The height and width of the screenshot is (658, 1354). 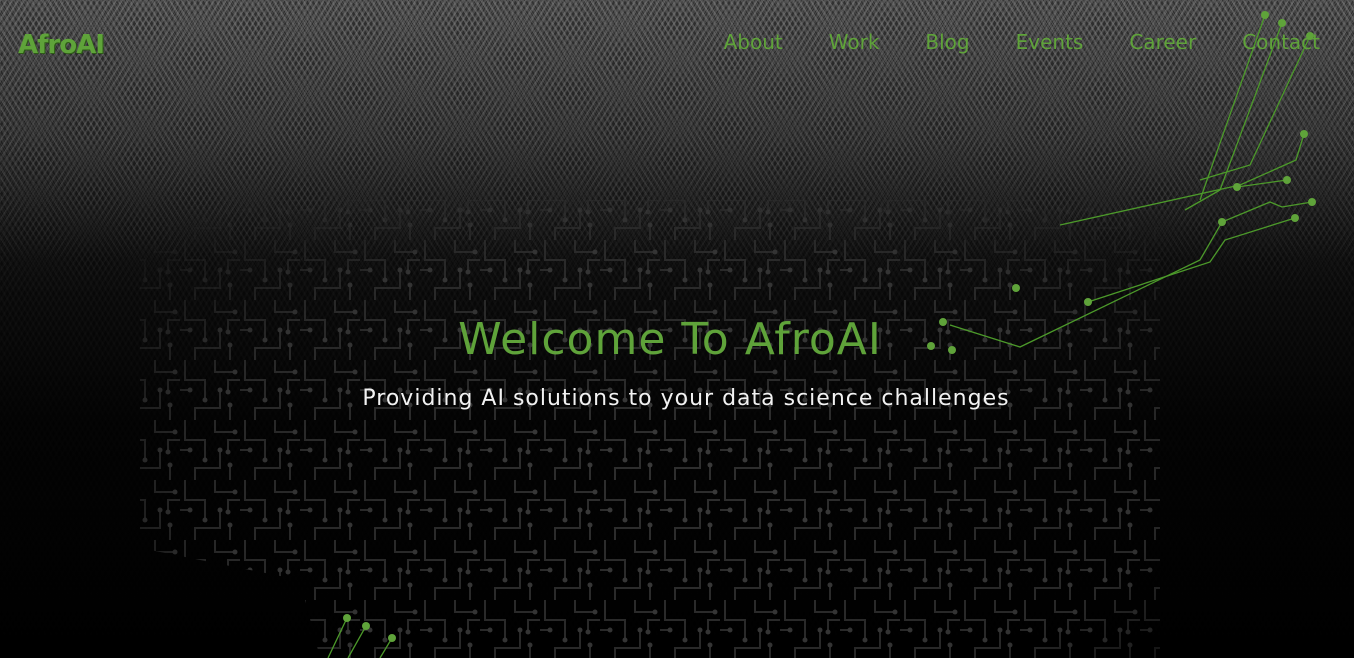 I want to click on brand-logo: AfroAI, so click(x=61, y=45).